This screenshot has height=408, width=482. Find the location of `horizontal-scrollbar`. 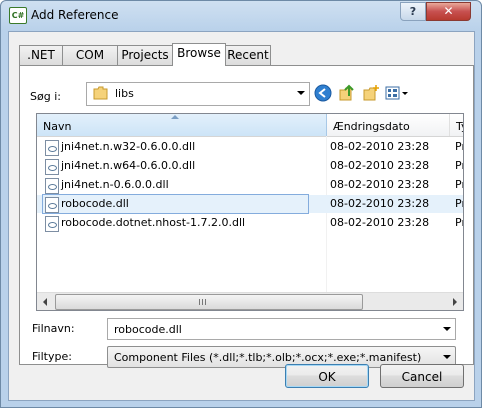

horizontal-scrollbar is located at coordinates (250, 301).